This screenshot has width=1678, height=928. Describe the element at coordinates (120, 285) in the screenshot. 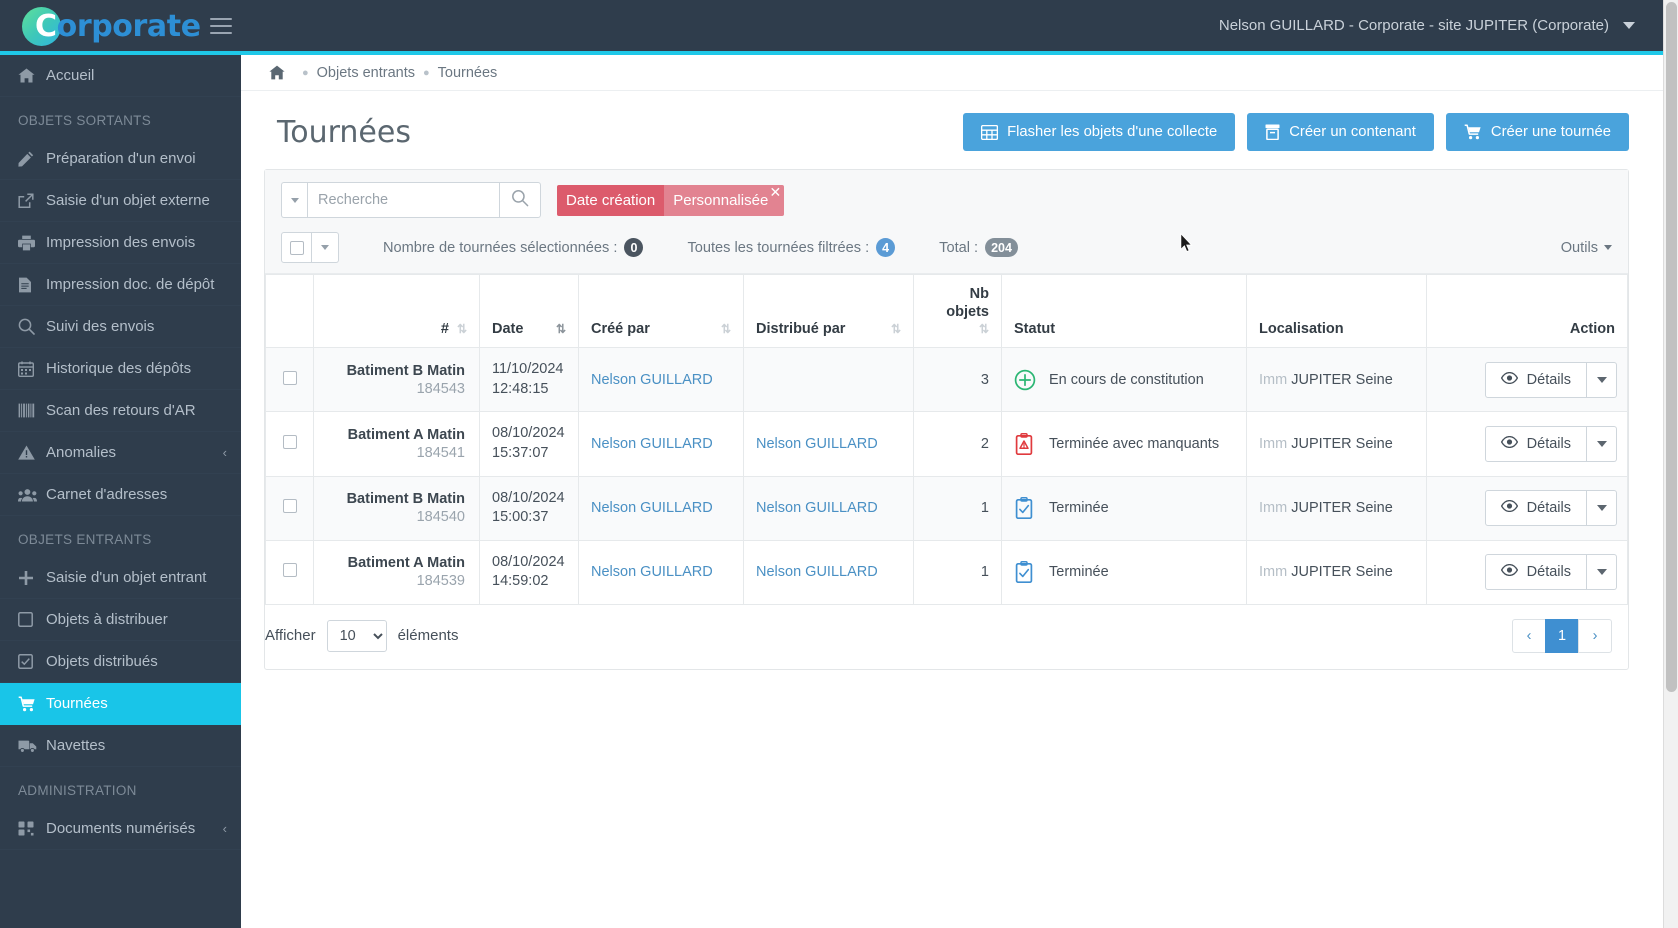

I see `sidebar-item-impression-doc-de-d-p-t: Impression doc. de dépôt` at that location.